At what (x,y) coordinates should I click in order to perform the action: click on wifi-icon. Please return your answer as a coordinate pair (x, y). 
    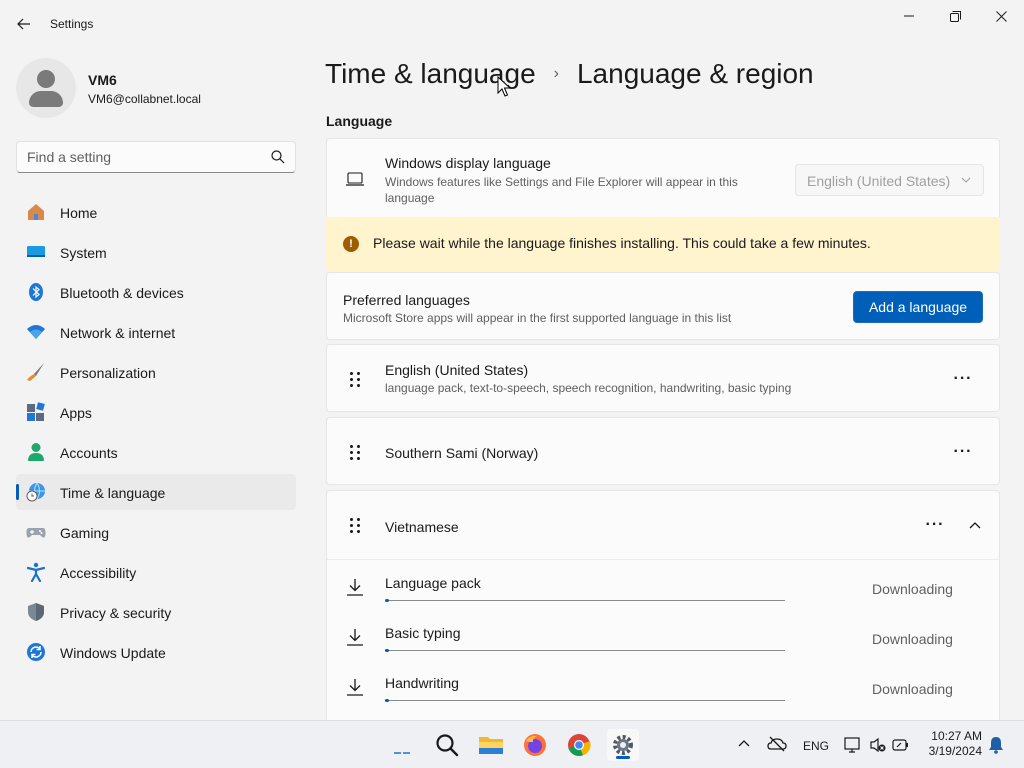
    Looking at the image, I should click on (36, 332).